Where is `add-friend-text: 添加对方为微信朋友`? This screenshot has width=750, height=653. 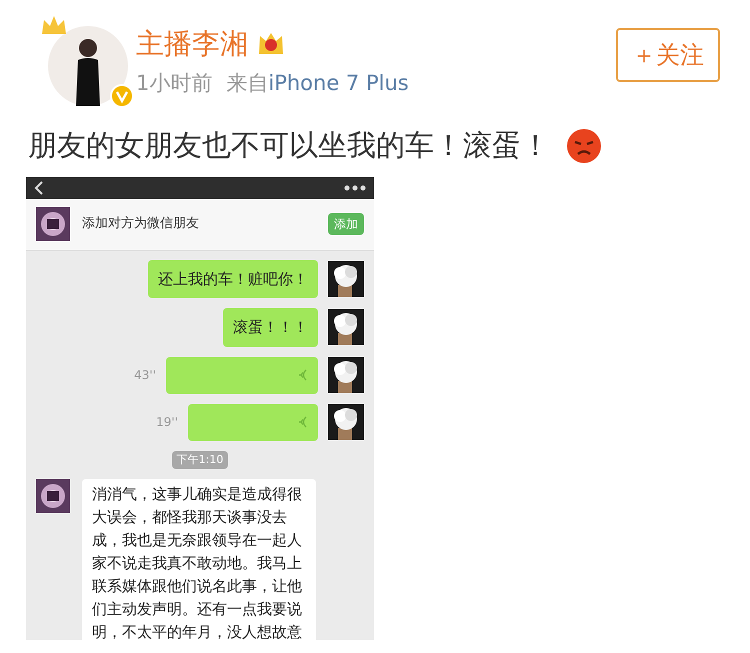
add-friend-text: 添加对方为微信朋友 is located at coordinates (141, 224).